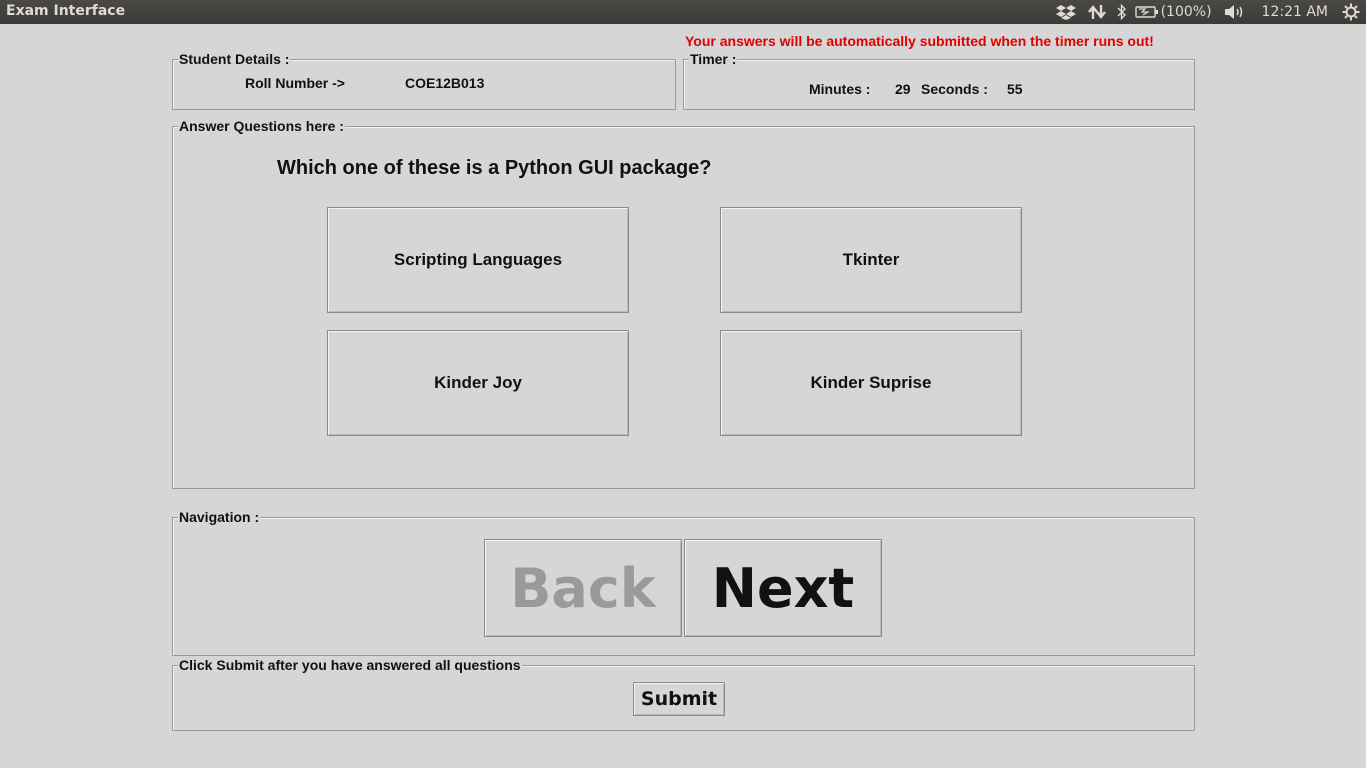 Image resolution: width=1366 pixels, height=768 pixels. Describe the element at coordinates (783, 588) in the screenshot. I see `next-button: Next` at that location.